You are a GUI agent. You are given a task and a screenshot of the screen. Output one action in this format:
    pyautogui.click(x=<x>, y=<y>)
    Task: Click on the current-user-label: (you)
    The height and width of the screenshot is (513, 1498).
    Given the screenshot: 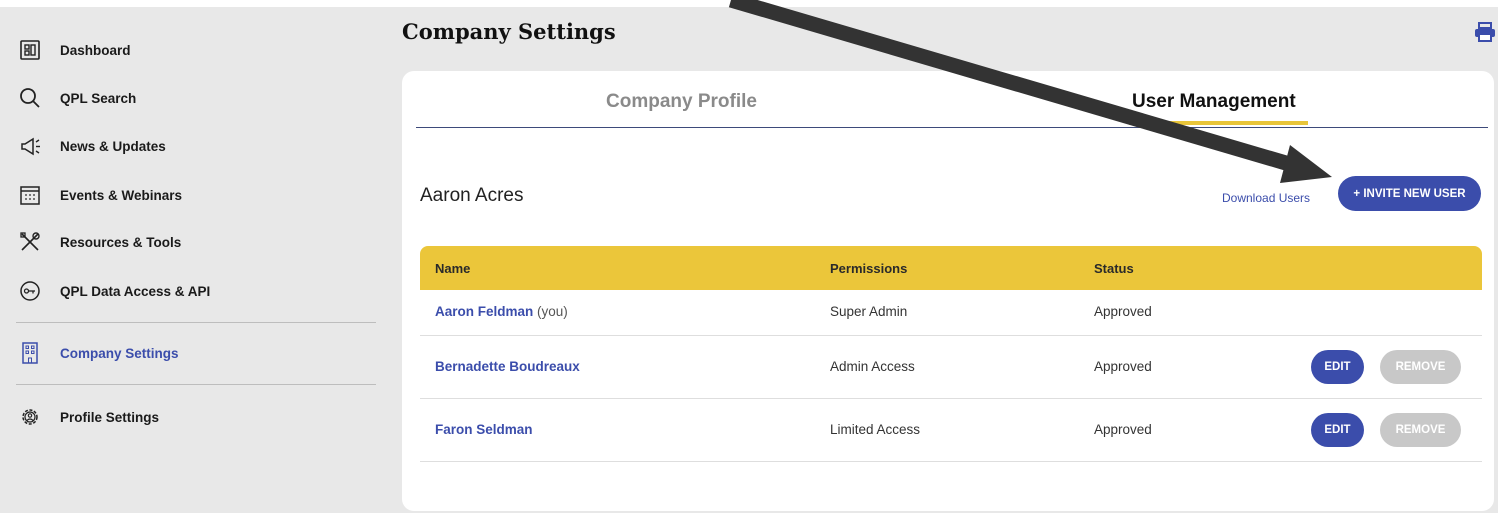 What is the action you would take?
    pyautogui.click(x=550, y=311)
    